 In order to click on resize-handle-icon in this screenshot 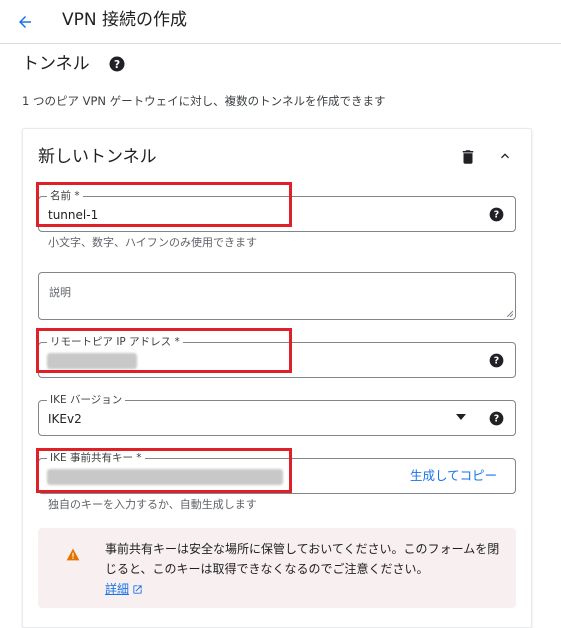, I will do `click(509, 313)`.